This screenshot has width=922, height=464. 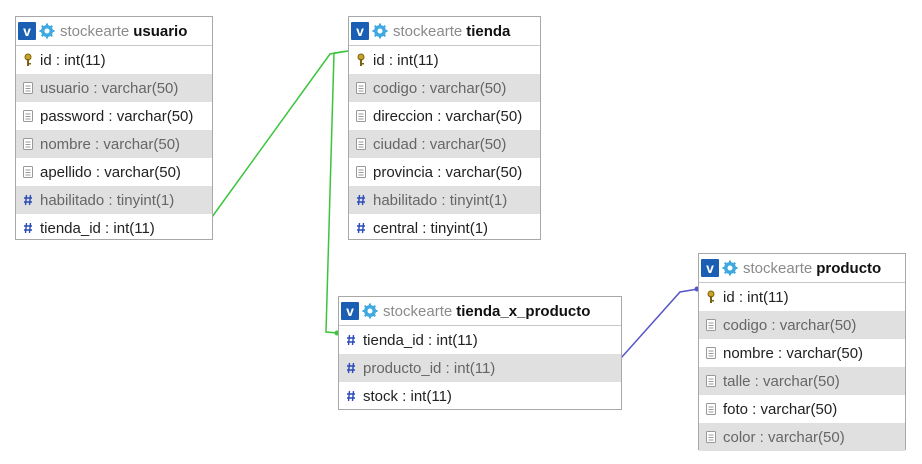 What do you see at coordinates (407, 396) in the screenshot?
I see `column-label: stock : int(11)` at bounding box center [407, 396].